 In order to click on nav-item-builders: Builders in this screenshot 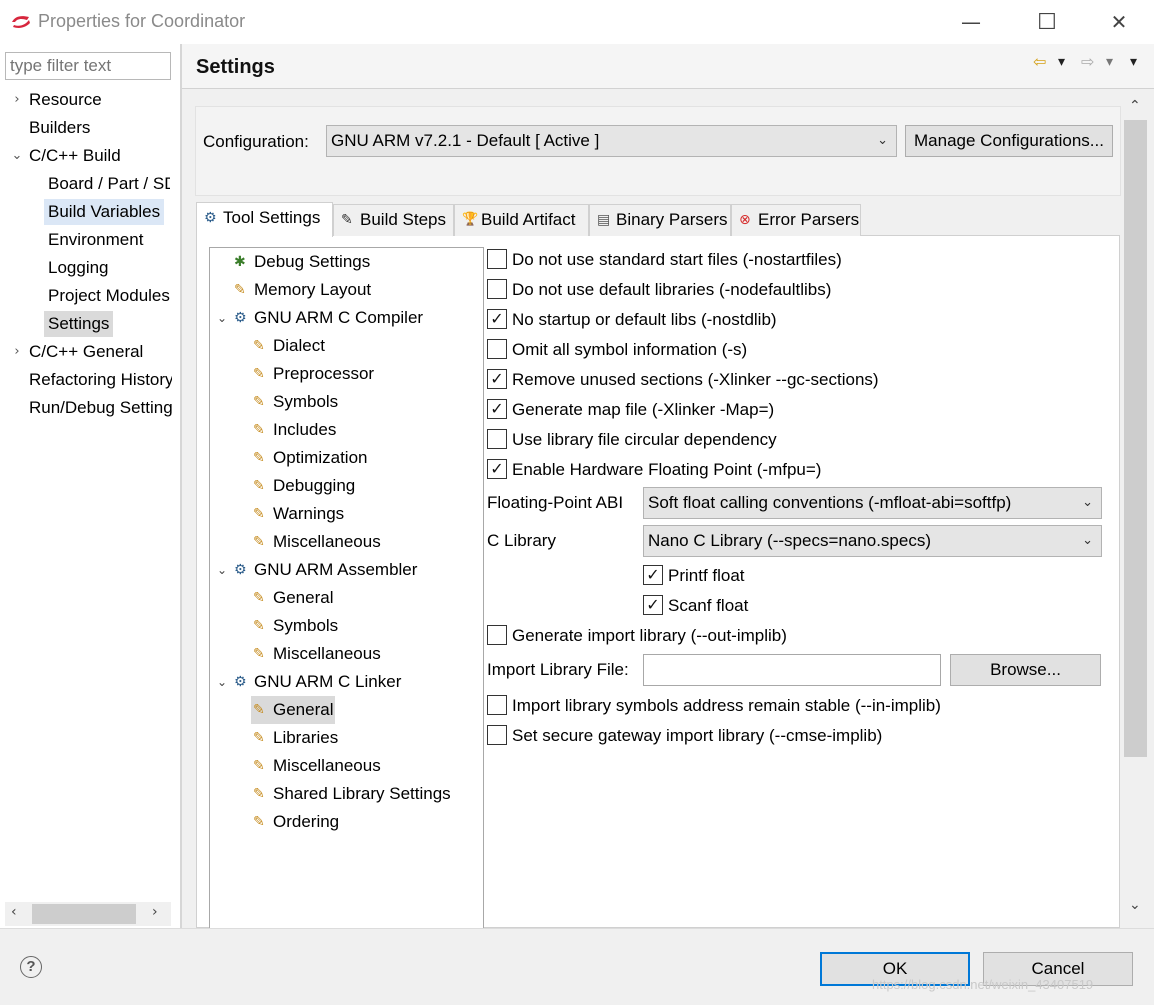, I will do `click(90, 128)`.